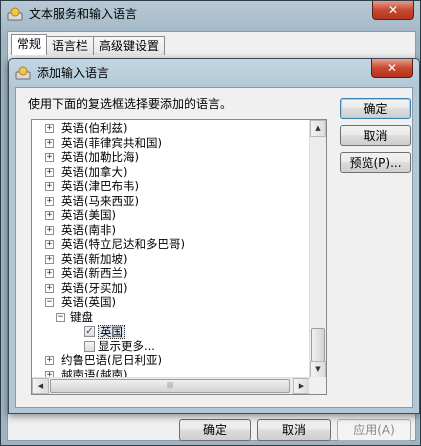 This screenshot has width=421, height=446. I want to click on tree-item-label: 英语(菲律宾共和国), so click(111, 142).